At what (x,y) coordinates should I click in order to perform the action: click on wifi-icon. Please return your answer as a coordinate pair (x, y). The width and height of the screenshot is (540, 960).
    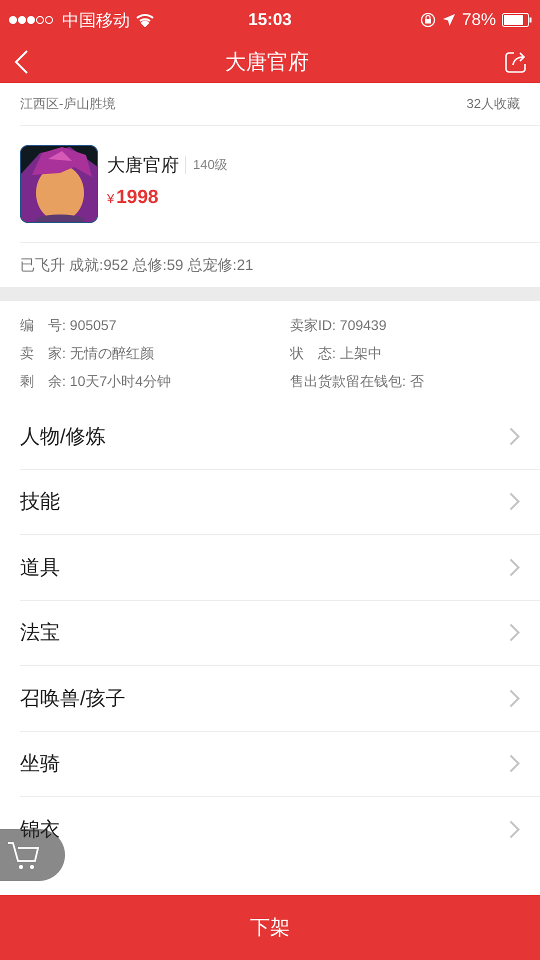
    Looking at the image, I should click on (145, 20).